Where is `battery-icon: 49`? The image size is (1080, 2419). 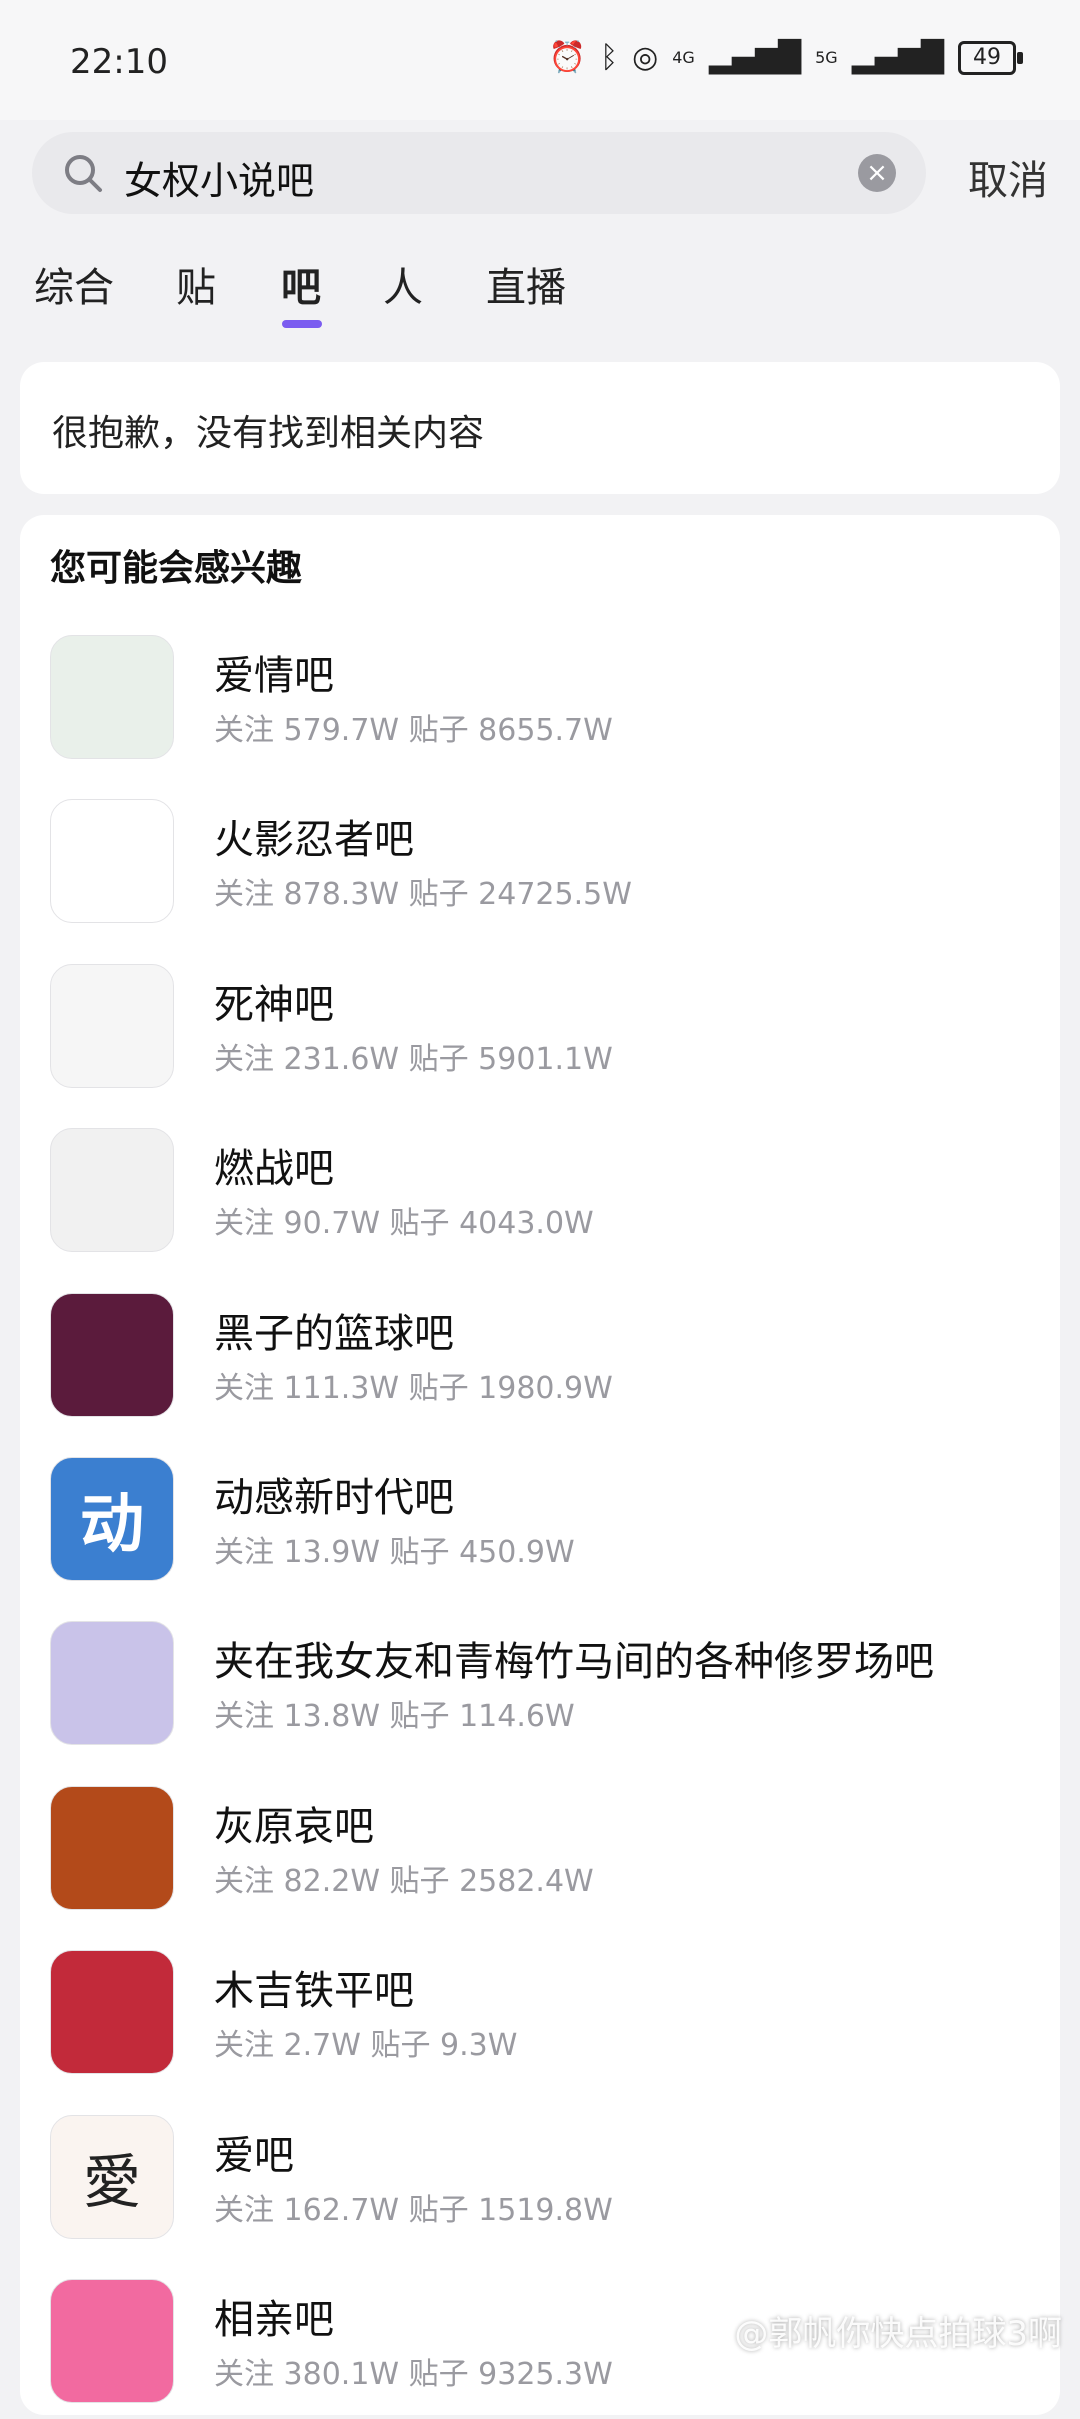 battery-icon: 49 is located at coordinates (990, 57).